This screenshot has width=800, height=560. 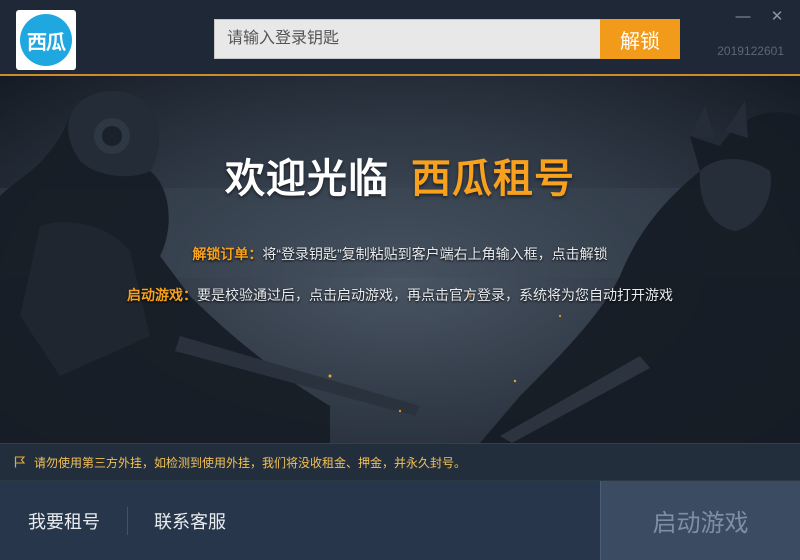 I want to click on brand-text: 西瓜租号, so click(x=493, y=179).